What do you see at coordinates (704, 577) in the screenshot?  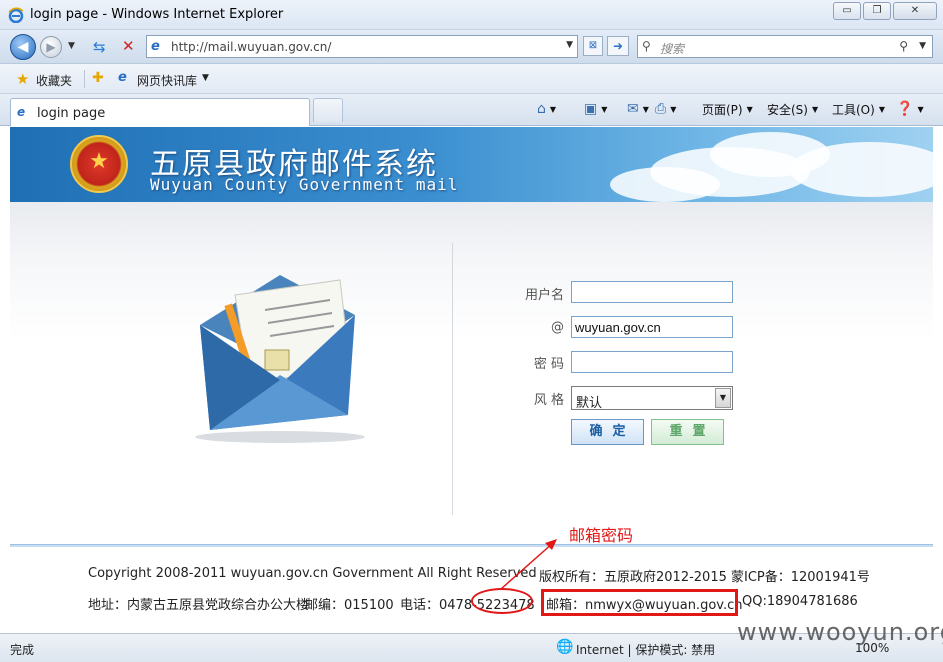 I see `footer-owner: 版权所有：五原政府2012-2015 蒙ICP备：12001941号` at bounding box center [704, 577].